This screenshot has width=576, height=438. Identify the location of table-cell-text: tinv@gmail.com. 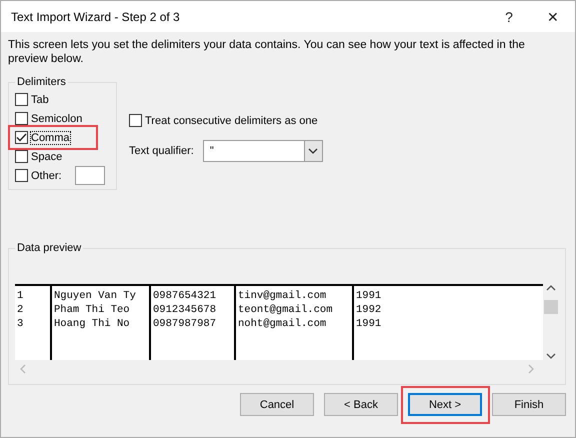
(283, 296).